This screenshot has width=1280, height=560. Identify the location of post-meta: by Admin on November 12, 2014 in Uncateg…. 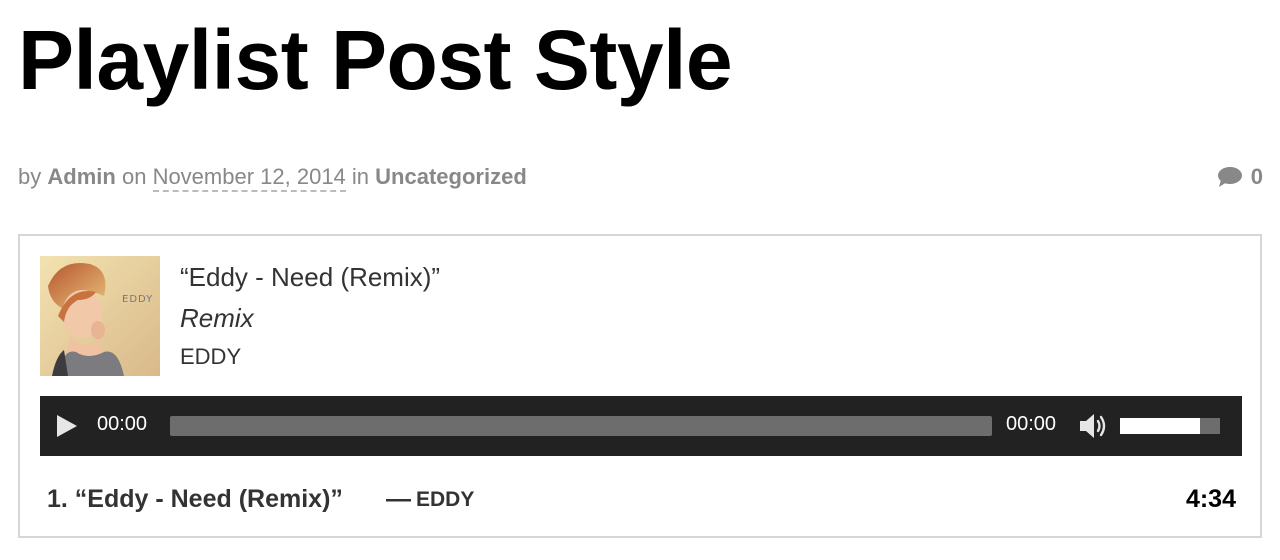
(272, 177).